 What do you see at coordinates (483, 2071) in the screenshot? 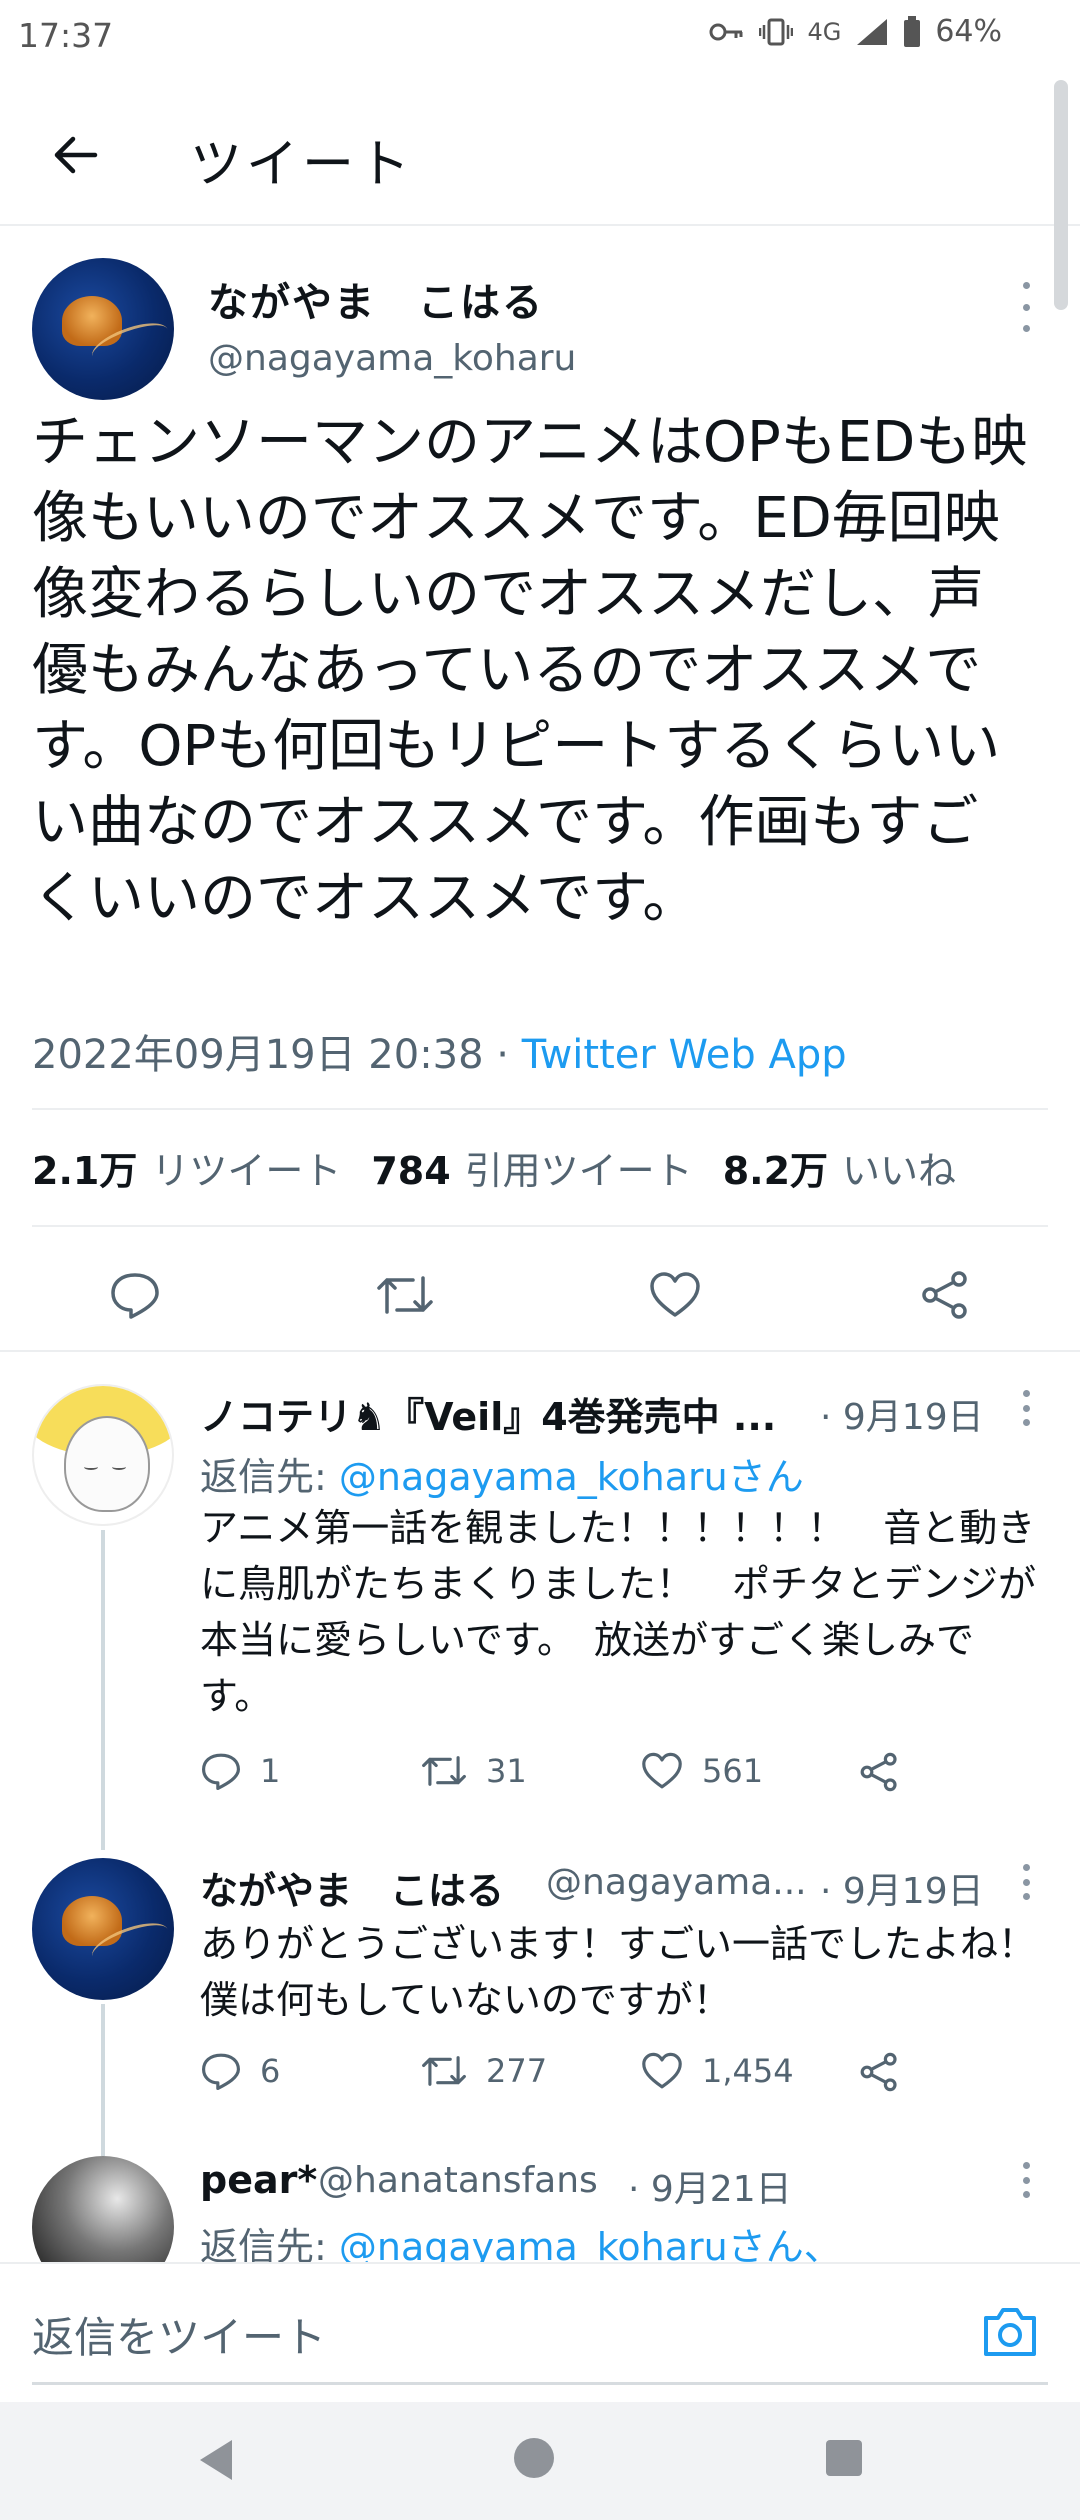
I see `reply-retweet-button: 277` at bounding box center [483, 2071].